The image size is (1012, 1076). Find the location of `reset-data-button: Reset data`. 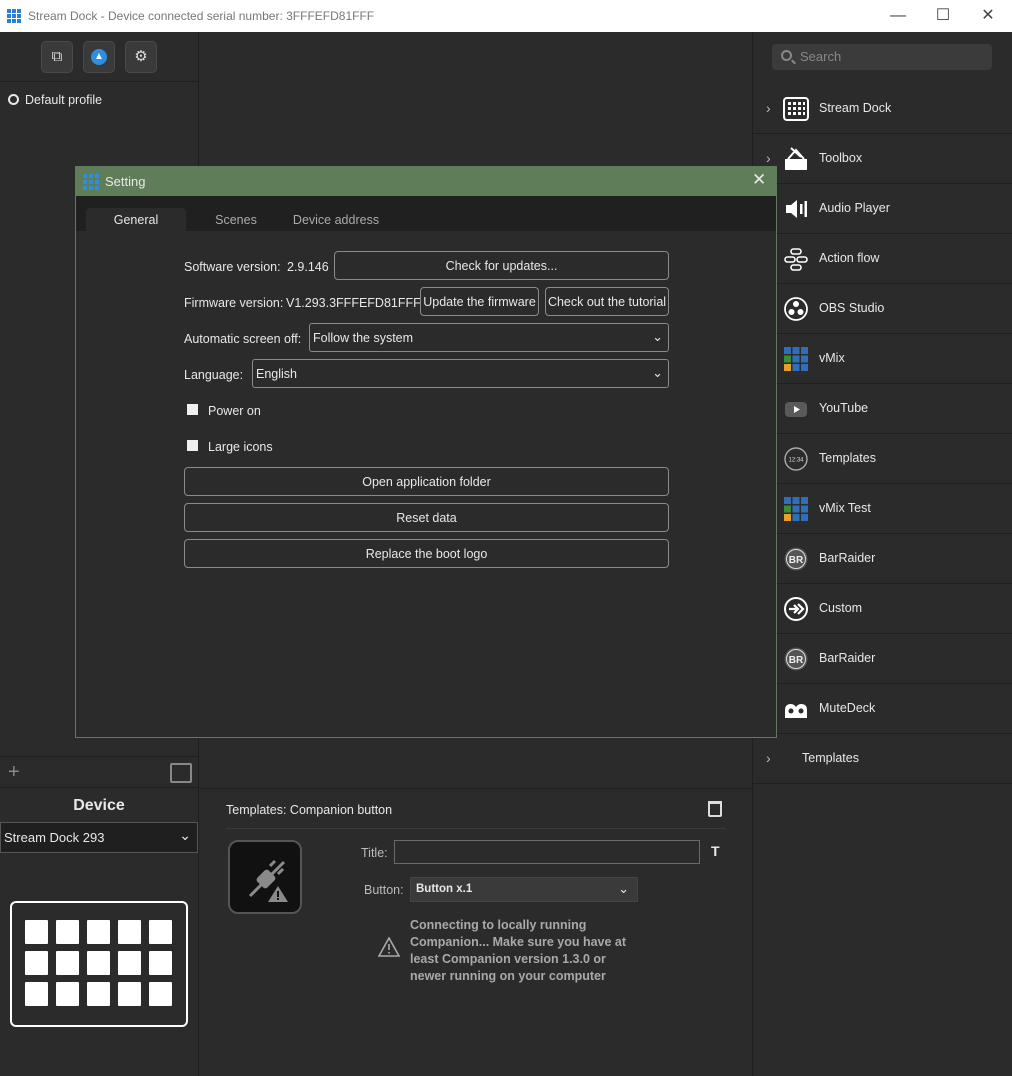

reset-data-button: Reset data is located at coordinates (426, 517).